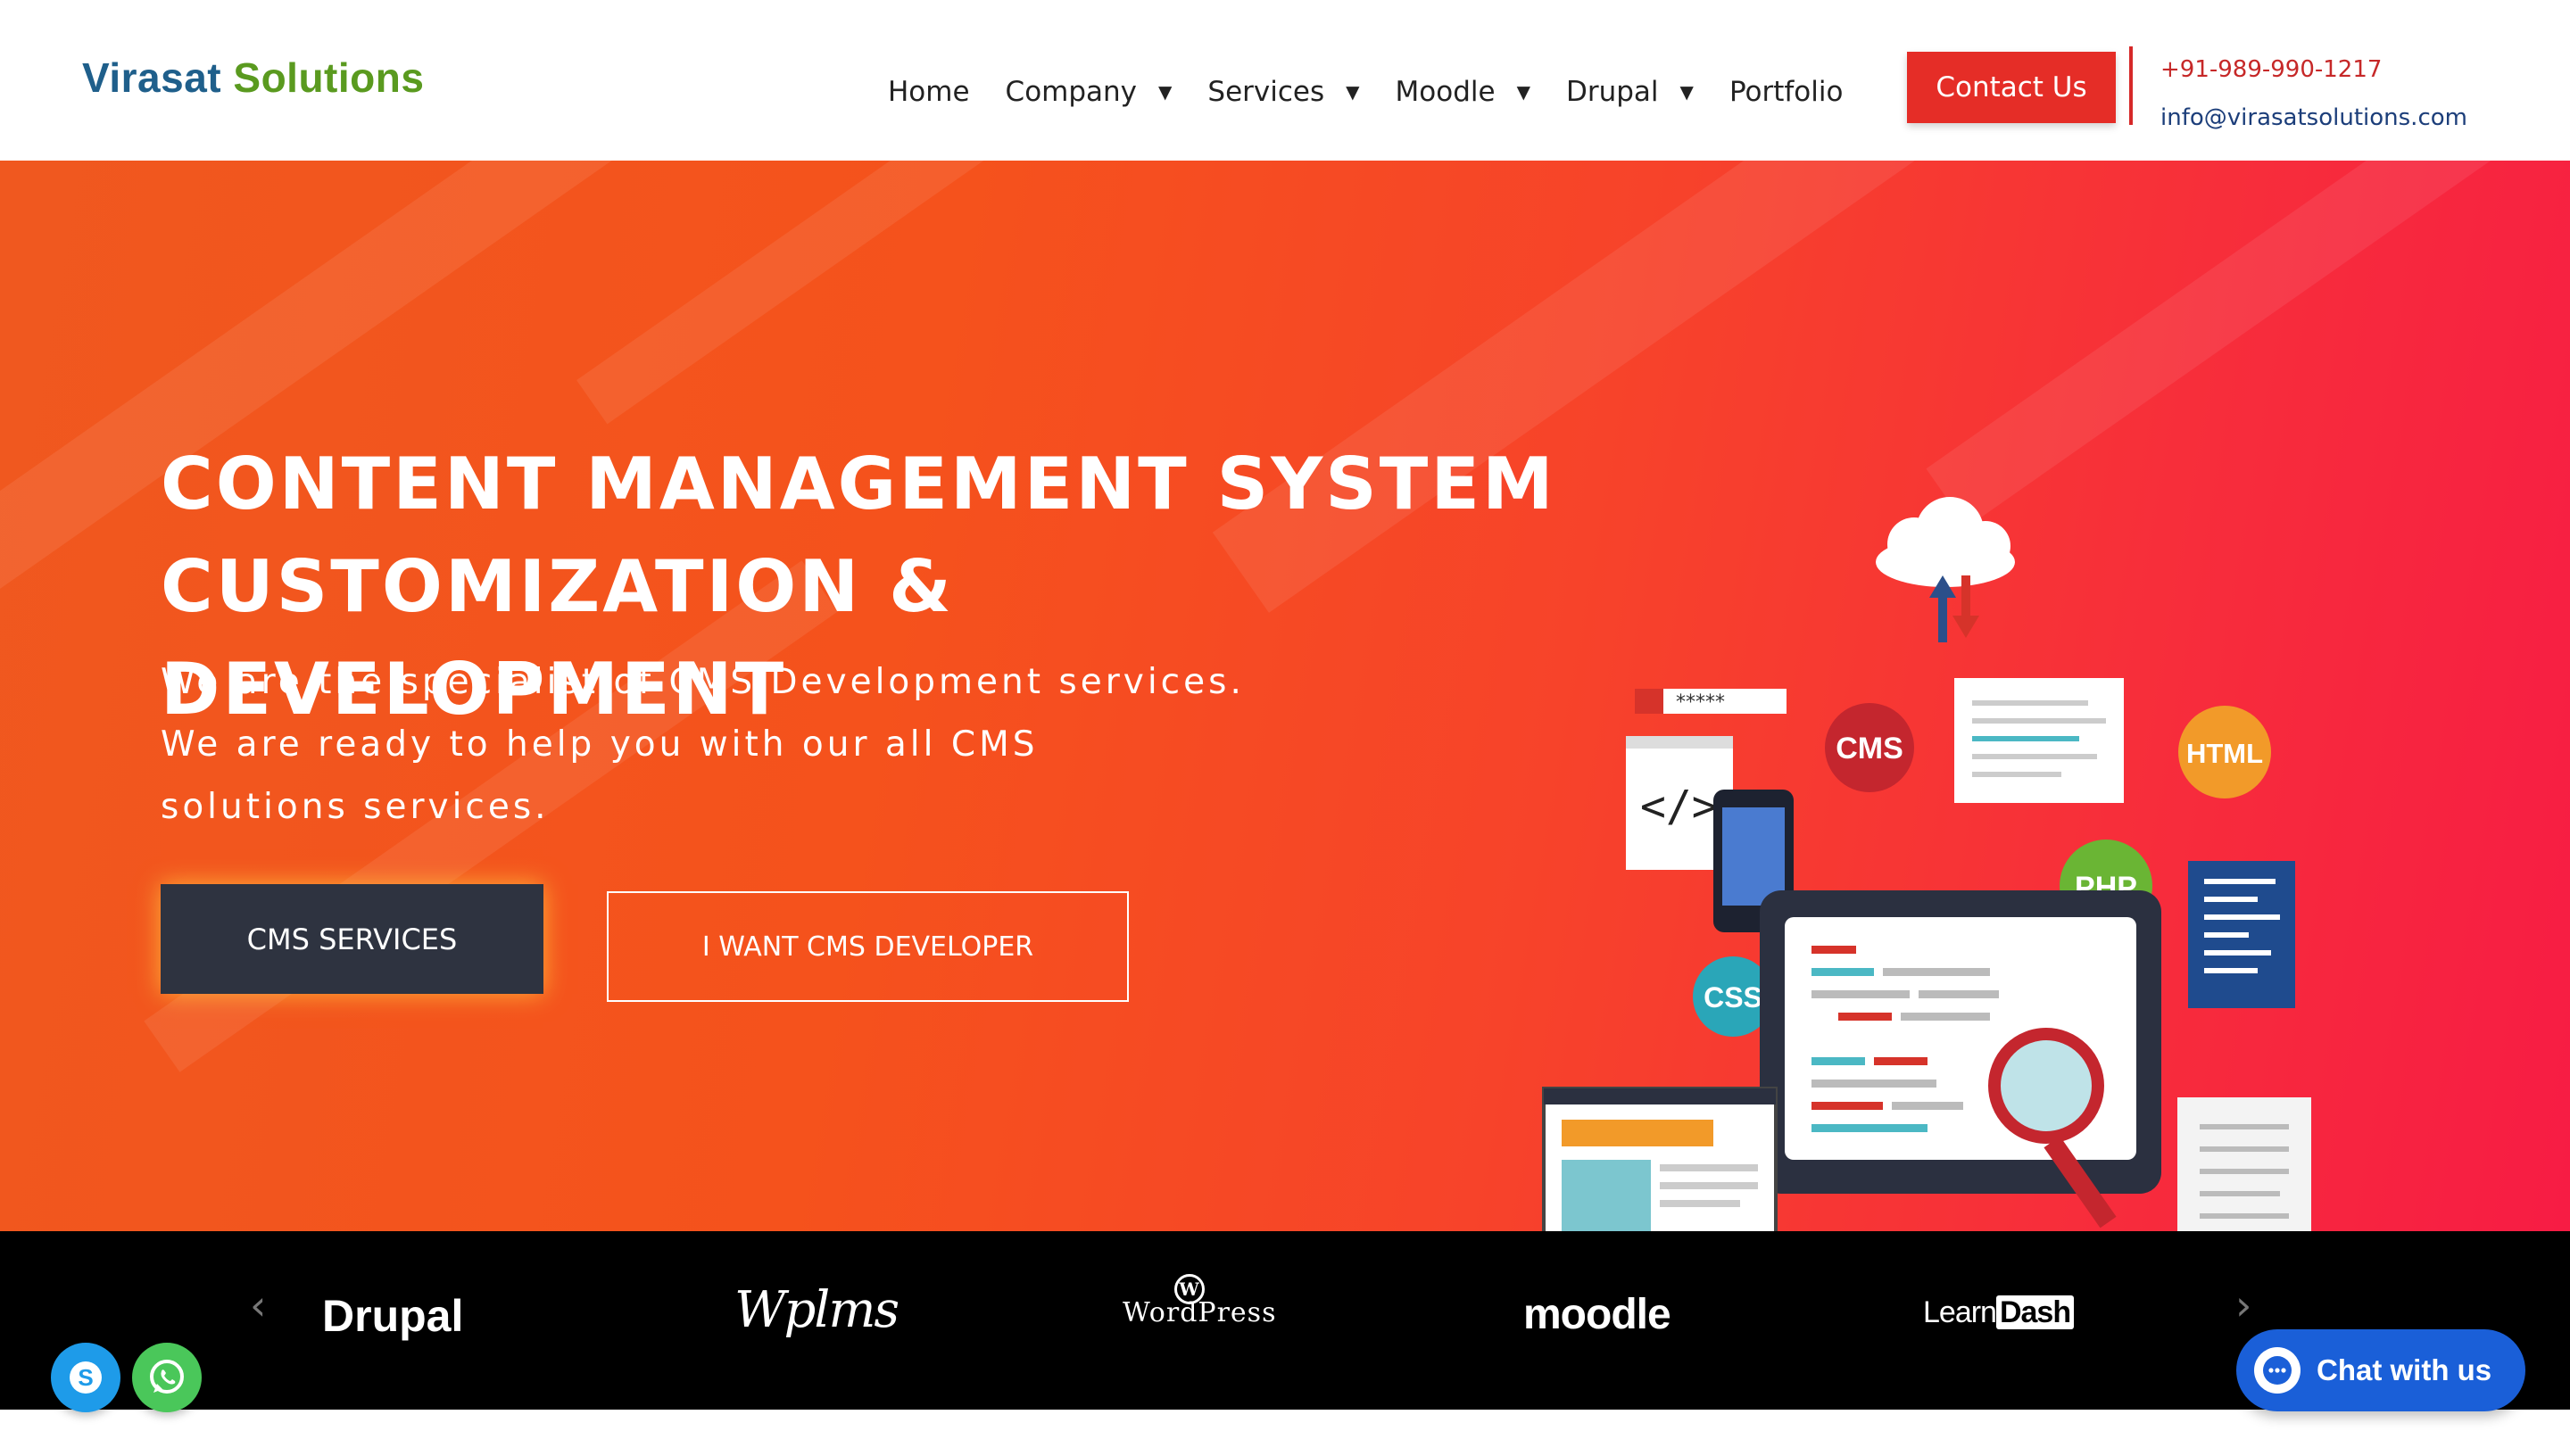 The image size is (2570, 1456). I want to click on chat-label: Chat with us, so click(2404, 1370).